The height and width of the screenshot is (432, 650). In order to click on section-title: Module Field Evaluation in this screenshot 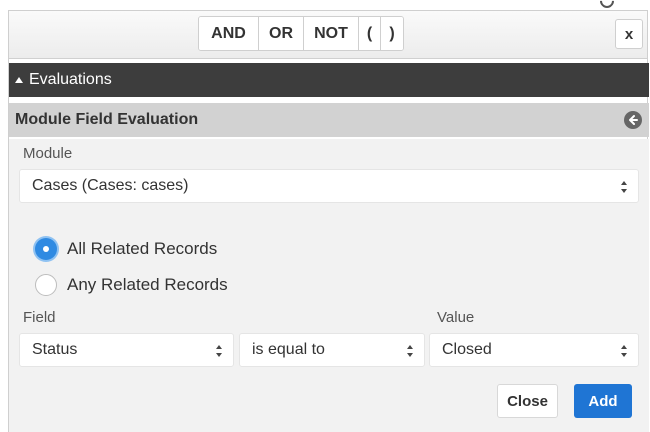, I will do `click(107, 119)`.